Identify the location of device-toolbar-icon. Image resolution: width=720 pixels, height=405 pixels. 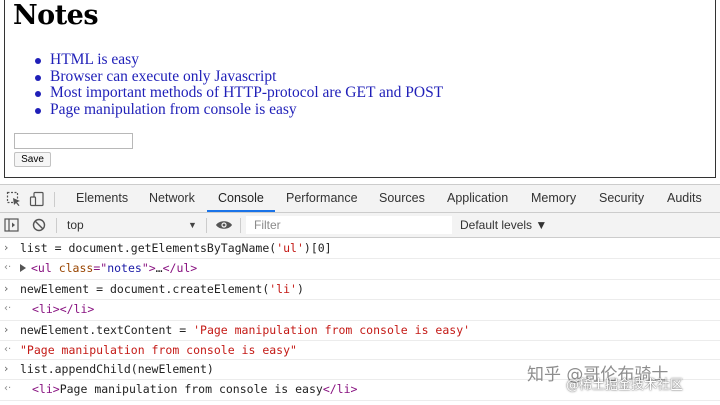
(37, 199).